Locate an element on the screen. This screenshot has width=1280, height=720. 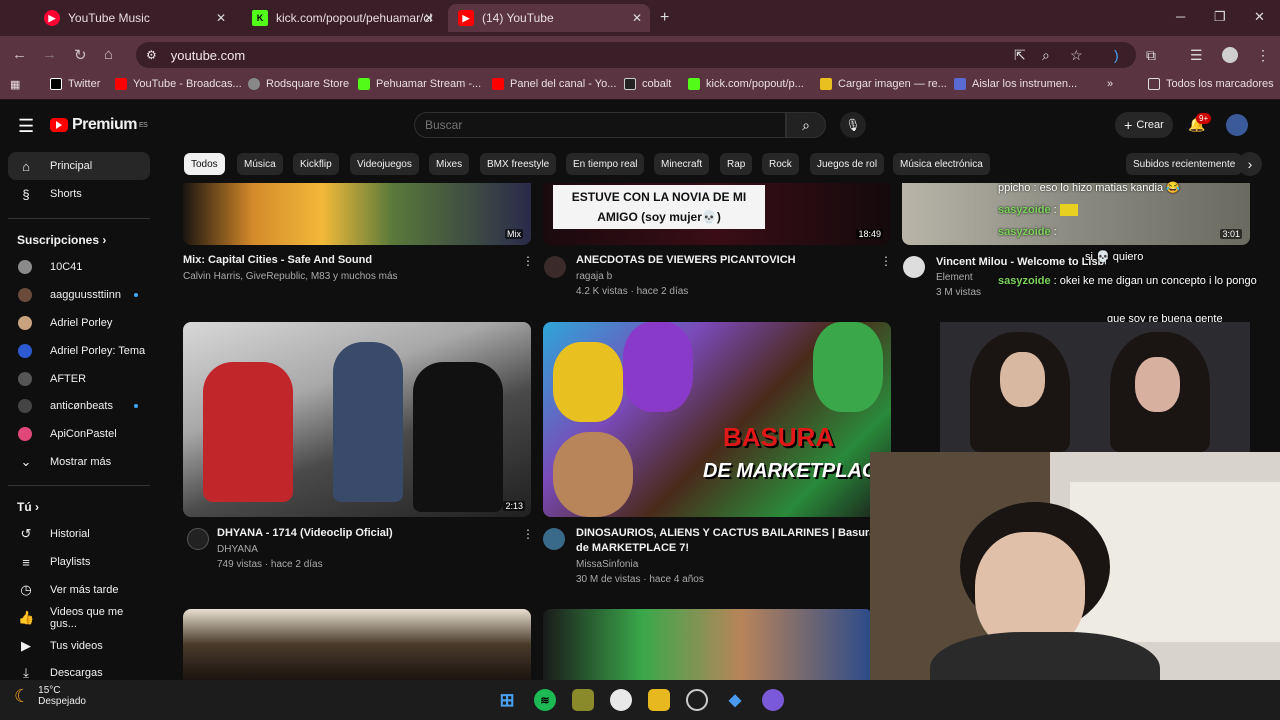
all-bookmarks: Todos los marcadores is located at coordinates (1211, 84).